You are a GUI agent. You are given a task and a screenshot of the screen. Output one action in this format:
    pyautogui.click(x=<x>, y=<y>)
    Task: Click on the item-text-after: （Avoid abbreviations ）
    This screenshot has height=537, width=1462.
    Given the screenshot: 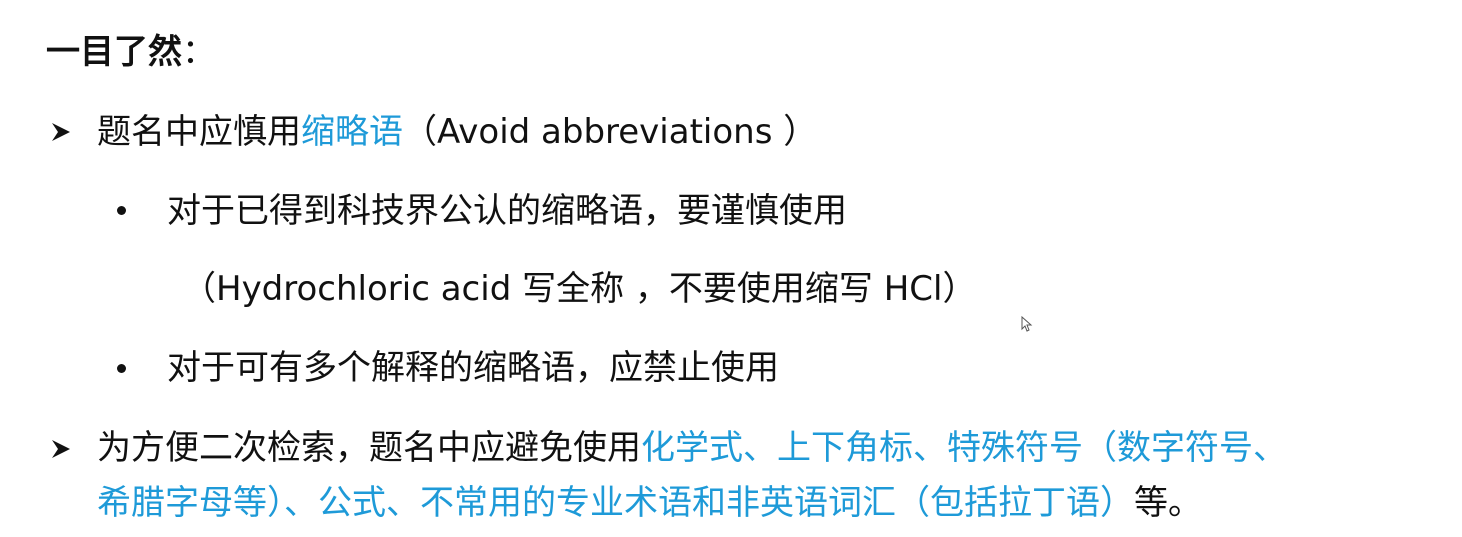 What is the action you would take?
    pyautogui.click(x=610, y=132)
    